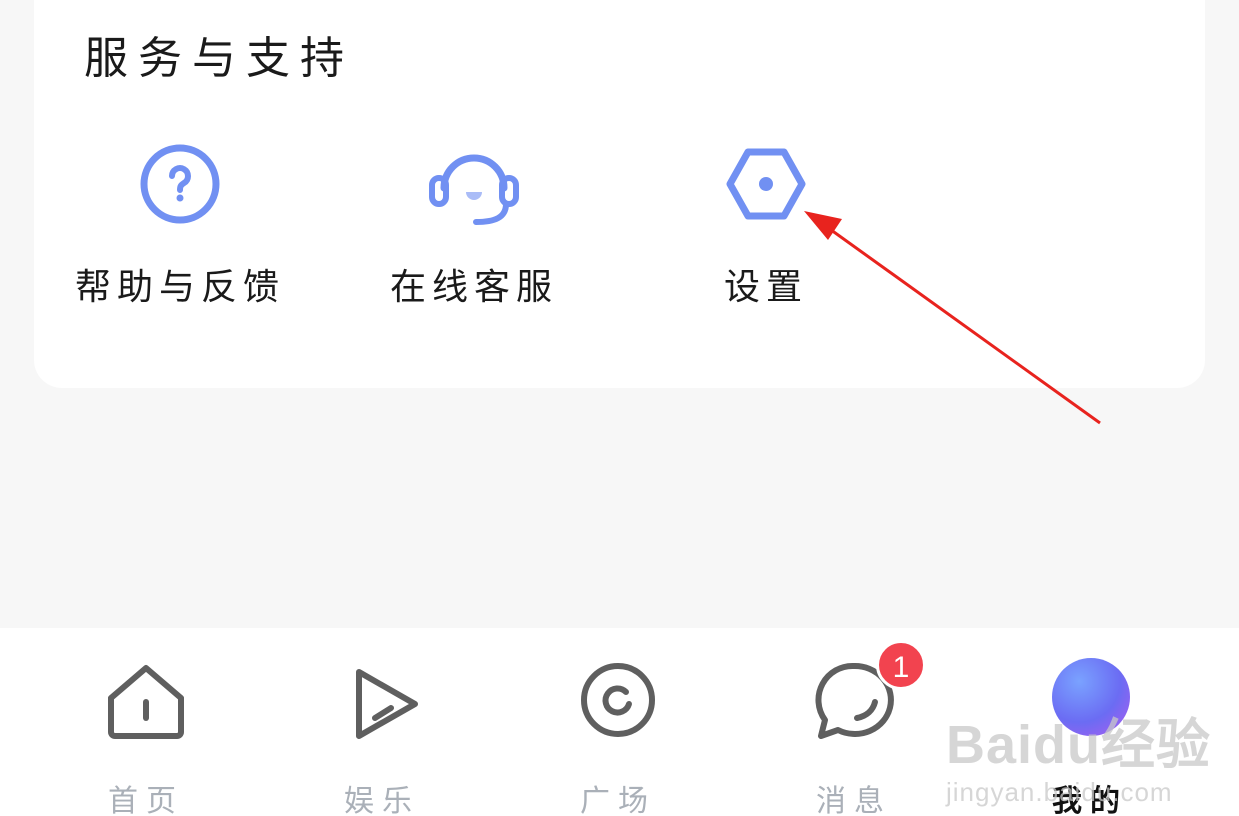 The width and height of the screenshot is (1239, 816). Describe the element at coordinates (146, 702) in the screenshot. I see `home-icon` at that location.